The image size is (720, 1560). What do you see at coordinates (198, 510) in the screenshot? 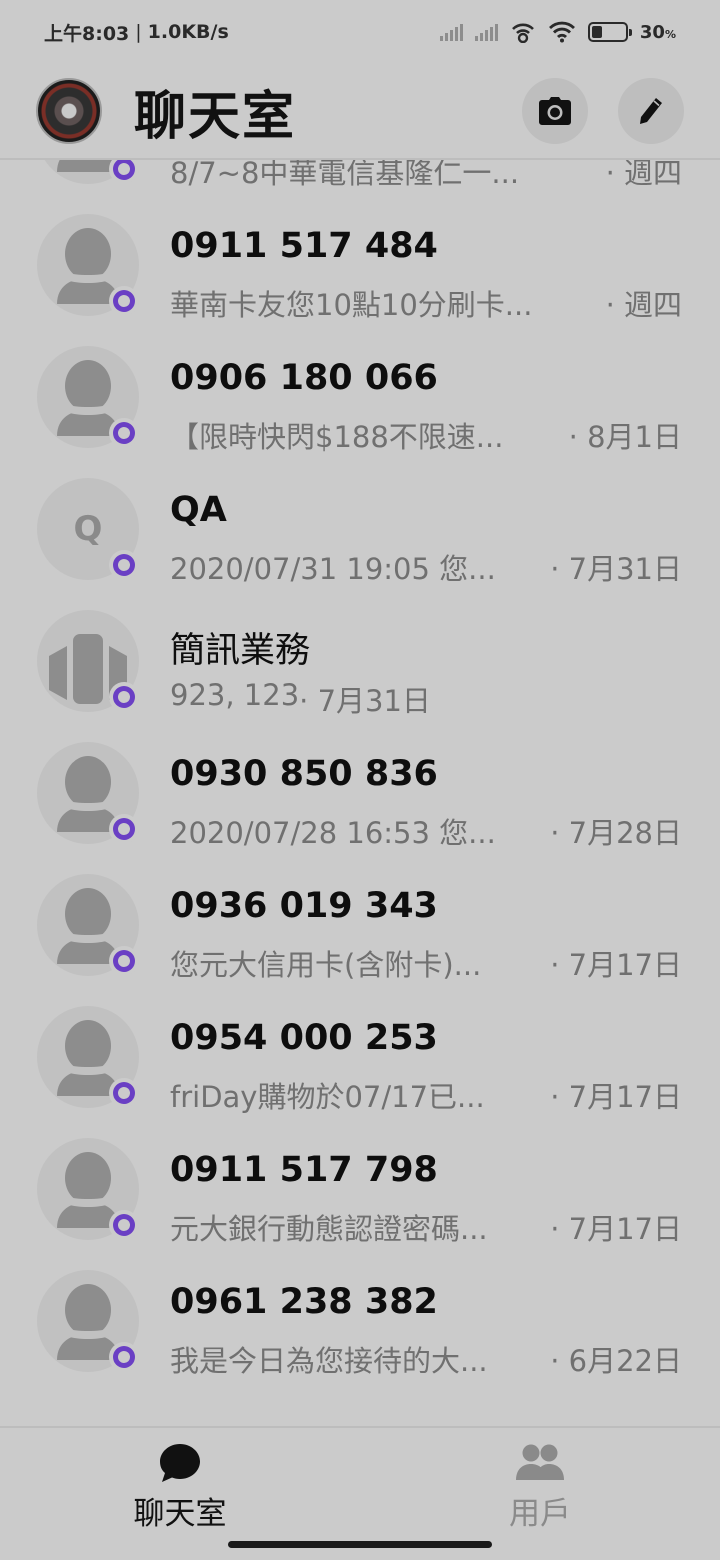
I see `contact-name: QA` at bounding box center [198, 510].